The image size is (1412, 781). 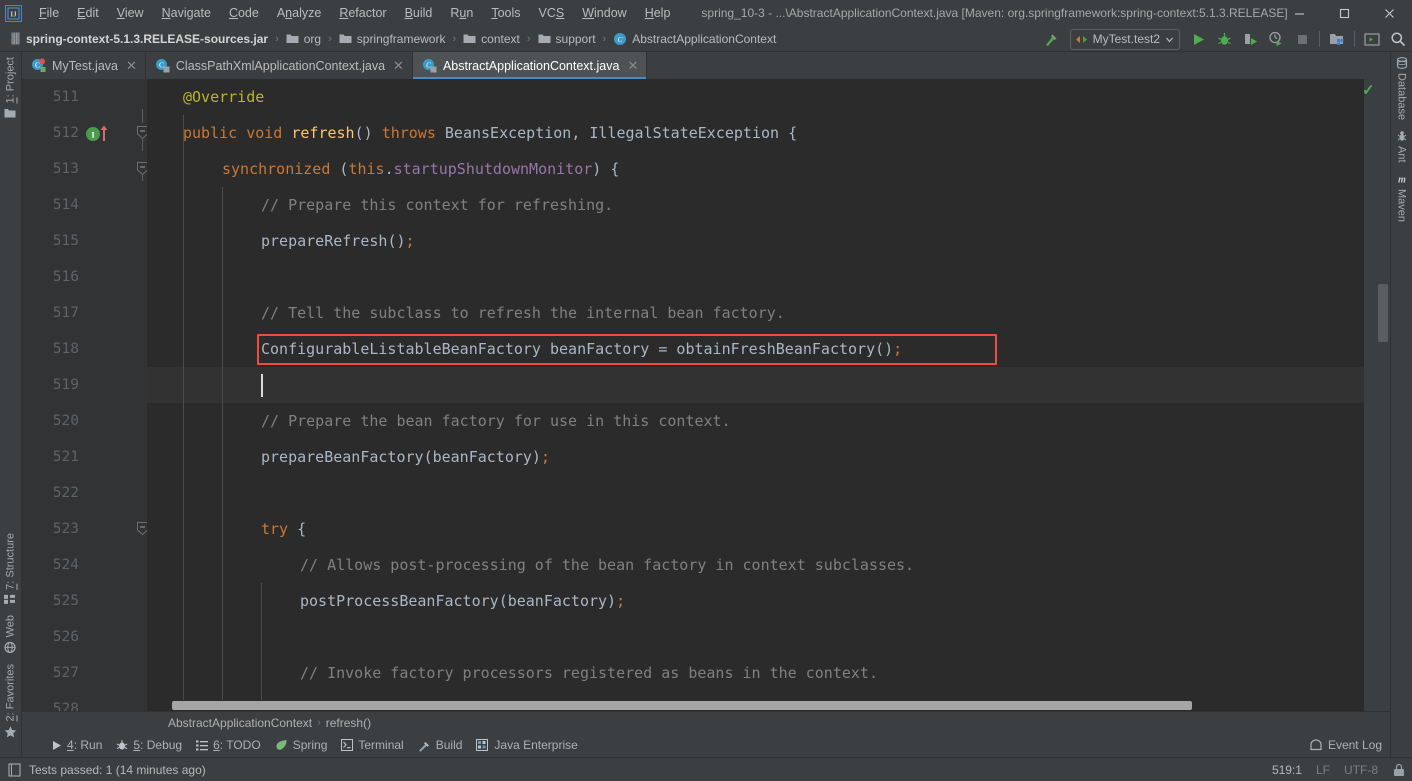 I want to click on breadcrumb-item-spring-context-5-1-3-release-sources-jar: spring-context-5.1.3.RELEASE-sources.jar, so click(x=139, y=39).